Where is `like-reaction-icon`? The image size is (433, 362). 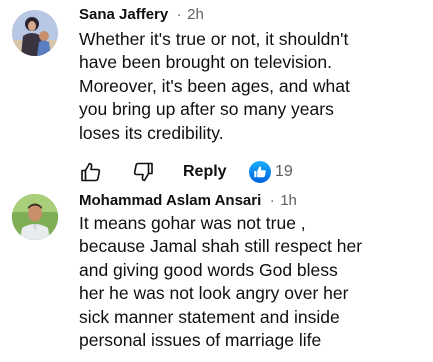 like-reaction-icon is located at coordinates (260, 172).